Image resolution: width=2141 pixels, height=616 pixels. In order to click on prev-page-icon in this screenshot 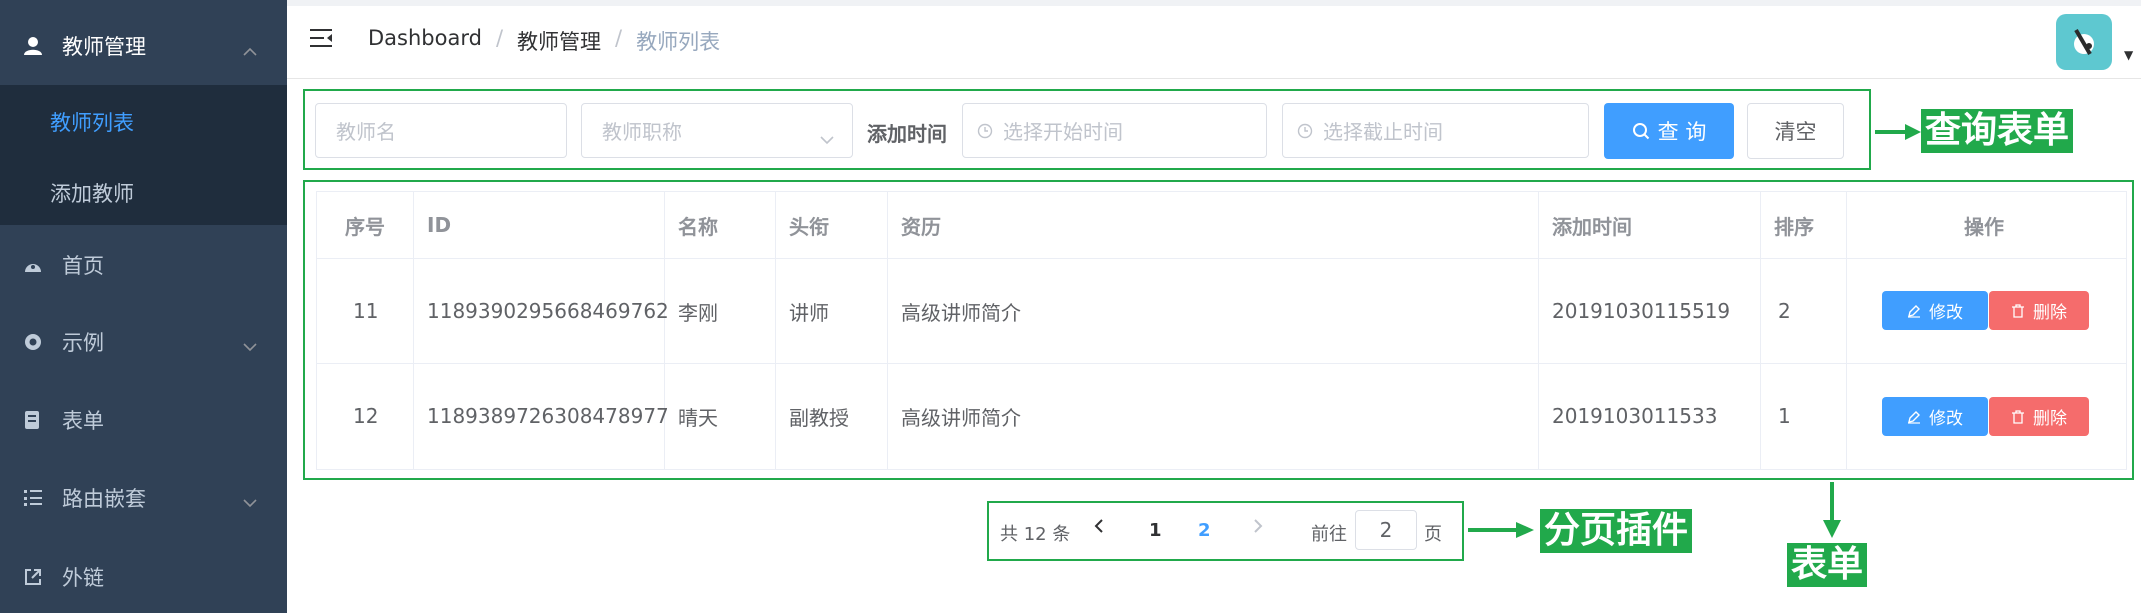, I will do `click(1099, 528)`.